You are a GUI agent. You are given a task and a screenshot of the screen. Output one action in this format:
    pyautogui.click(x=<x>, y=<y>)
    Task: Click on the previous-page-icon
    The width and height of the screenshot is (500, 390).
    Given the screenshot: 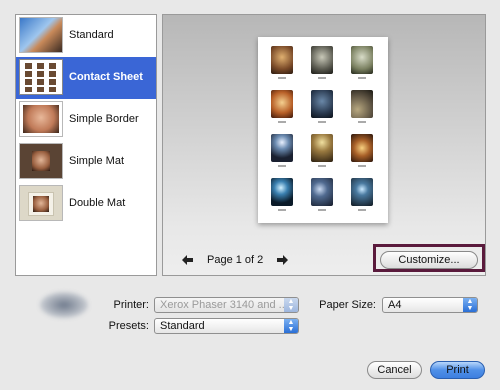 What is the action you would take?
    pyautogui.click(x=187, y=261)
    